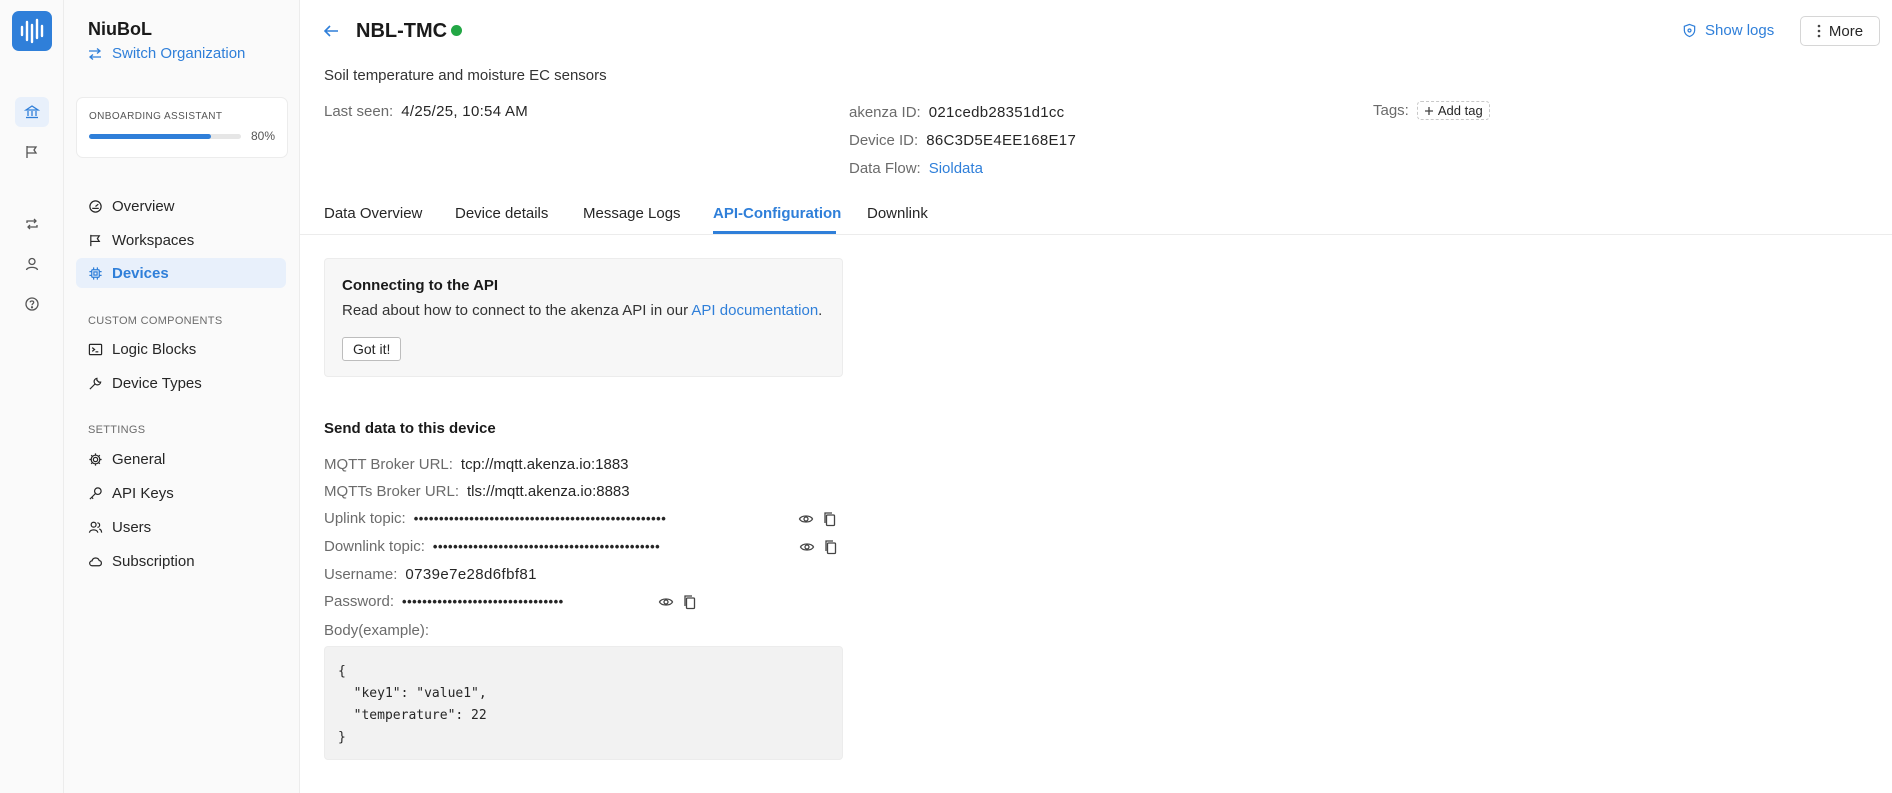 The image size is (1892, 793). Describe the element at coordinates (1428, 110) in the screenshot. I see `plus-icon` at that location.